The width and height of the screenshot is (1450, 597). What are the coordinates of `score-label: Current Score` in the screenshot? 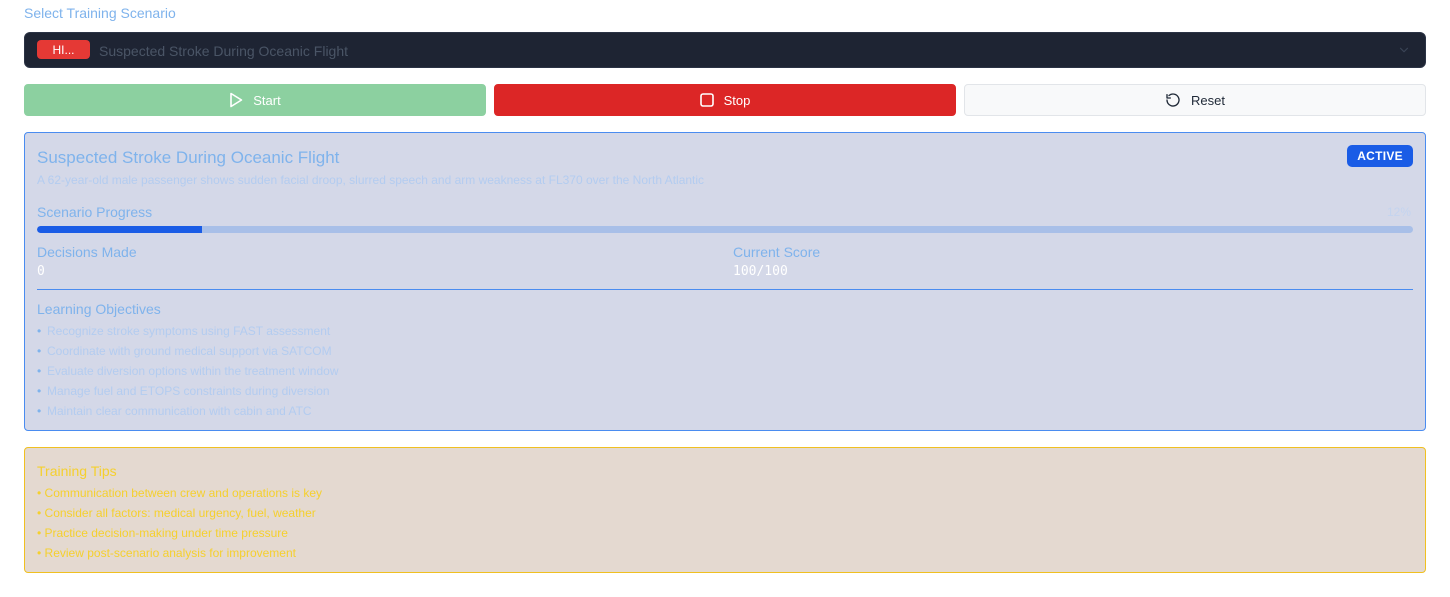 It's located at (777, 252).